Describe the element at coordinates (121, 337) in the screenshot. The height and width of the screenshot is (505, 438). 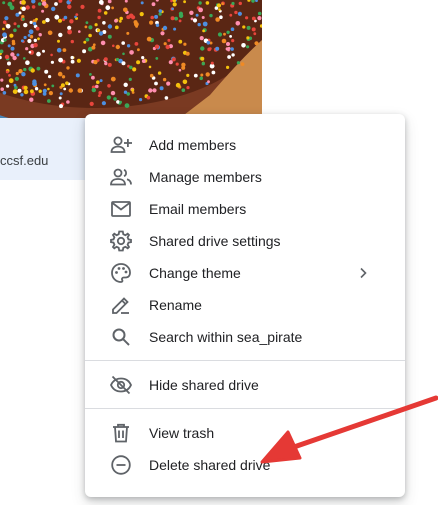
I see `search-icon` at that location.